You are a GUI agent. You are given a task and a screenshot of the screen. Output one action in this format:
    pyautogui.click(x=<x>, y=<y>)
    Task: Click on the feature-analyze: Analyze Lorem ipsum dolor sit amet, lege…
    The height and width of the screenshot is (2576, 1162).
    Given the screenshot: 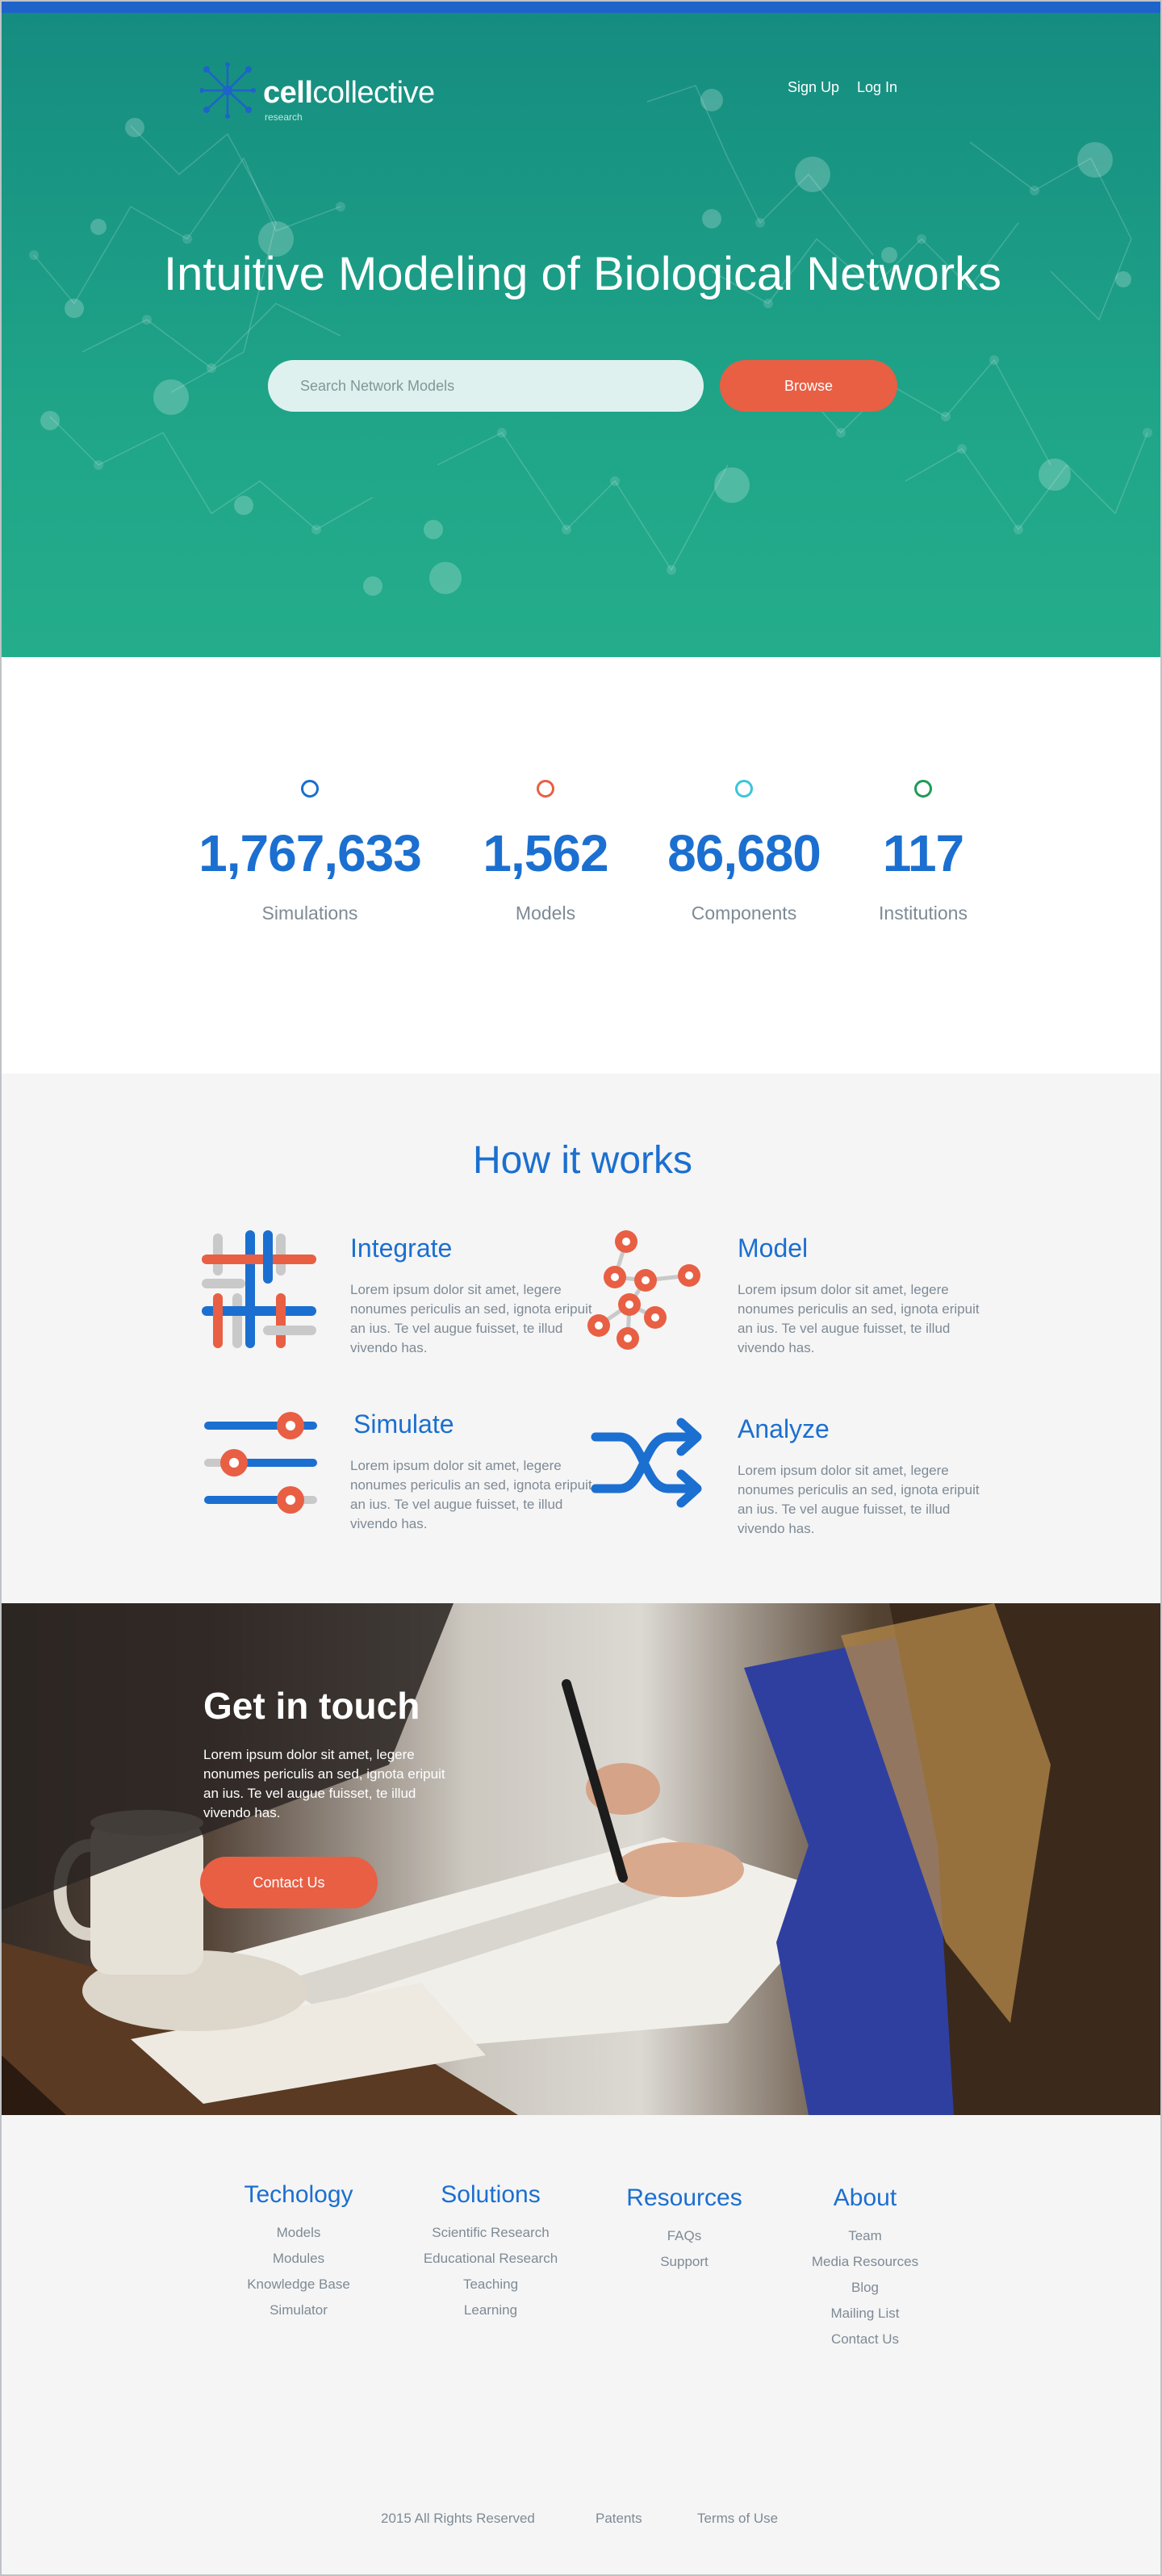 What is the action you would take?
    pyautogui.click(x=789, y=1479)
    